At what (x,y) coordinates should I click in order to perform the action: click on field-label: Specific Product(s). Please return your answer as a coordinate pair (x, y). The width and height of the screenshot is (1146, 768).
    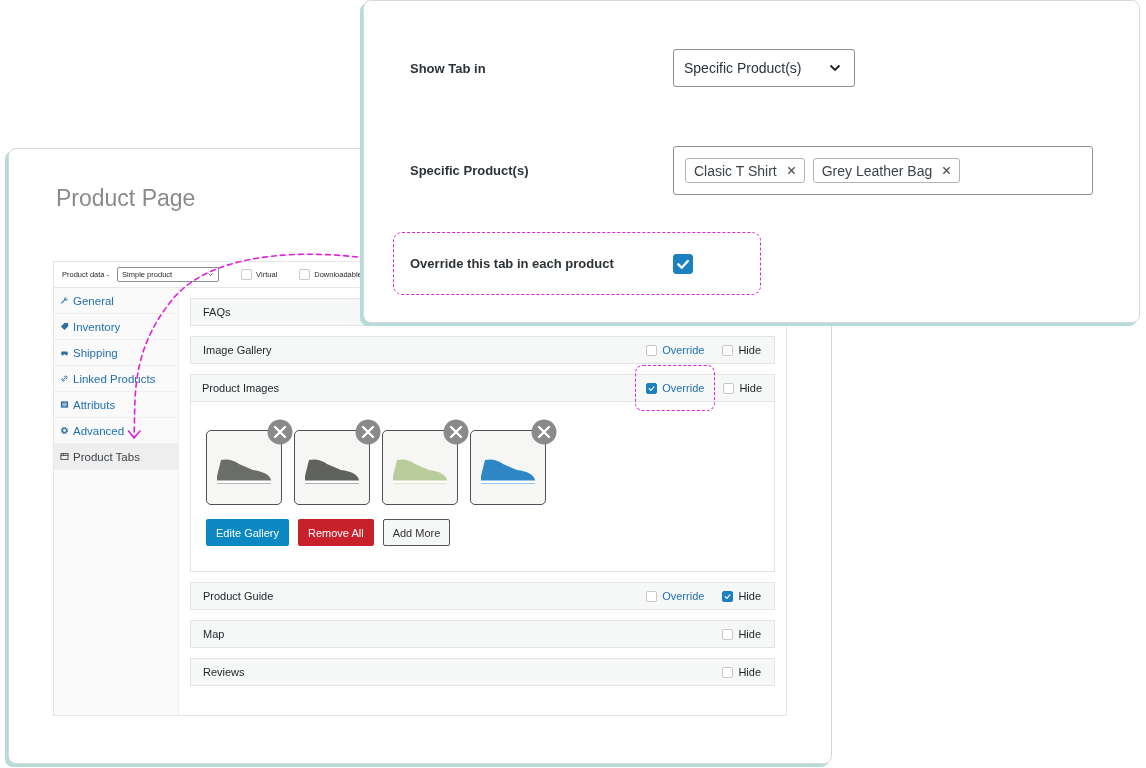
    Looking at the image, I should click on (470, 170).